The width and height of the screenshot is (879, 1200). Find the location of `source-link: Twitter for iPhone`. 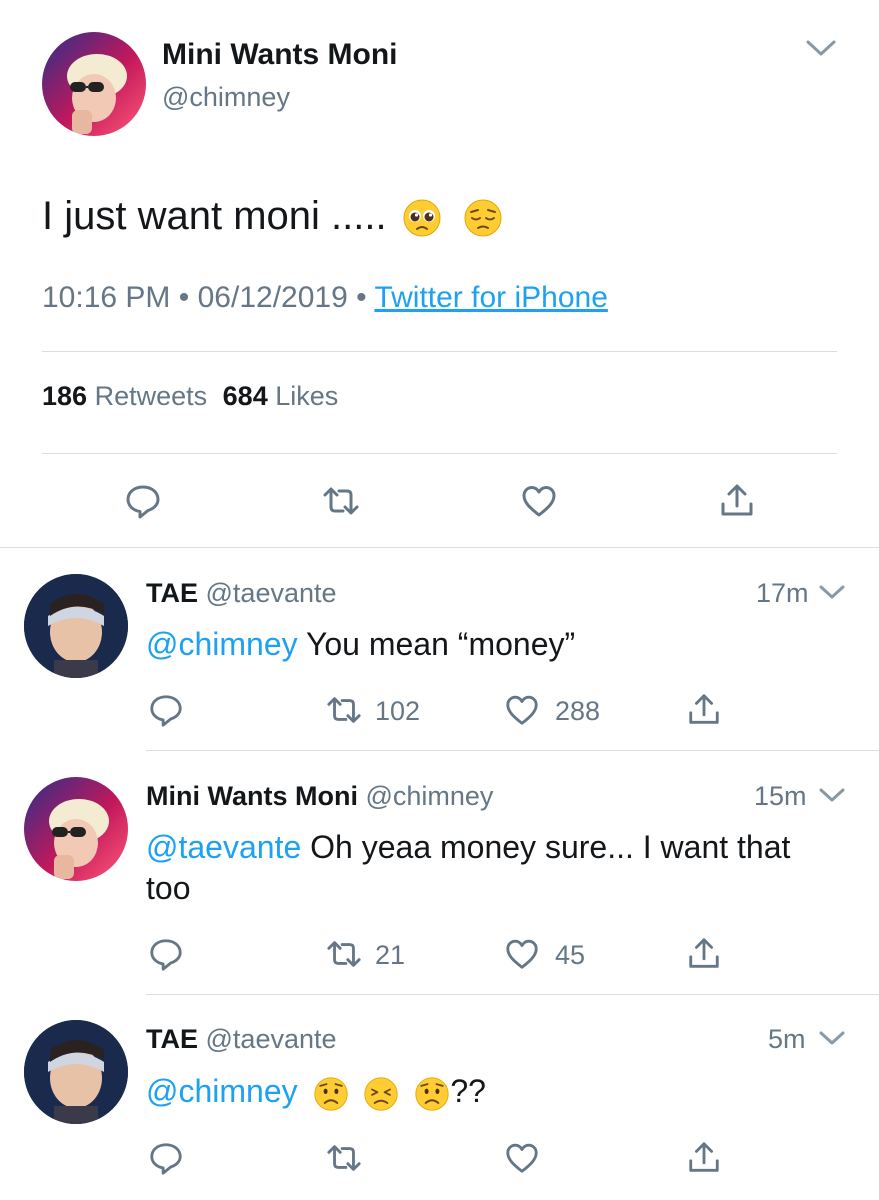

source-link: Twitter for iPhone is located at coordinates (490, 297).